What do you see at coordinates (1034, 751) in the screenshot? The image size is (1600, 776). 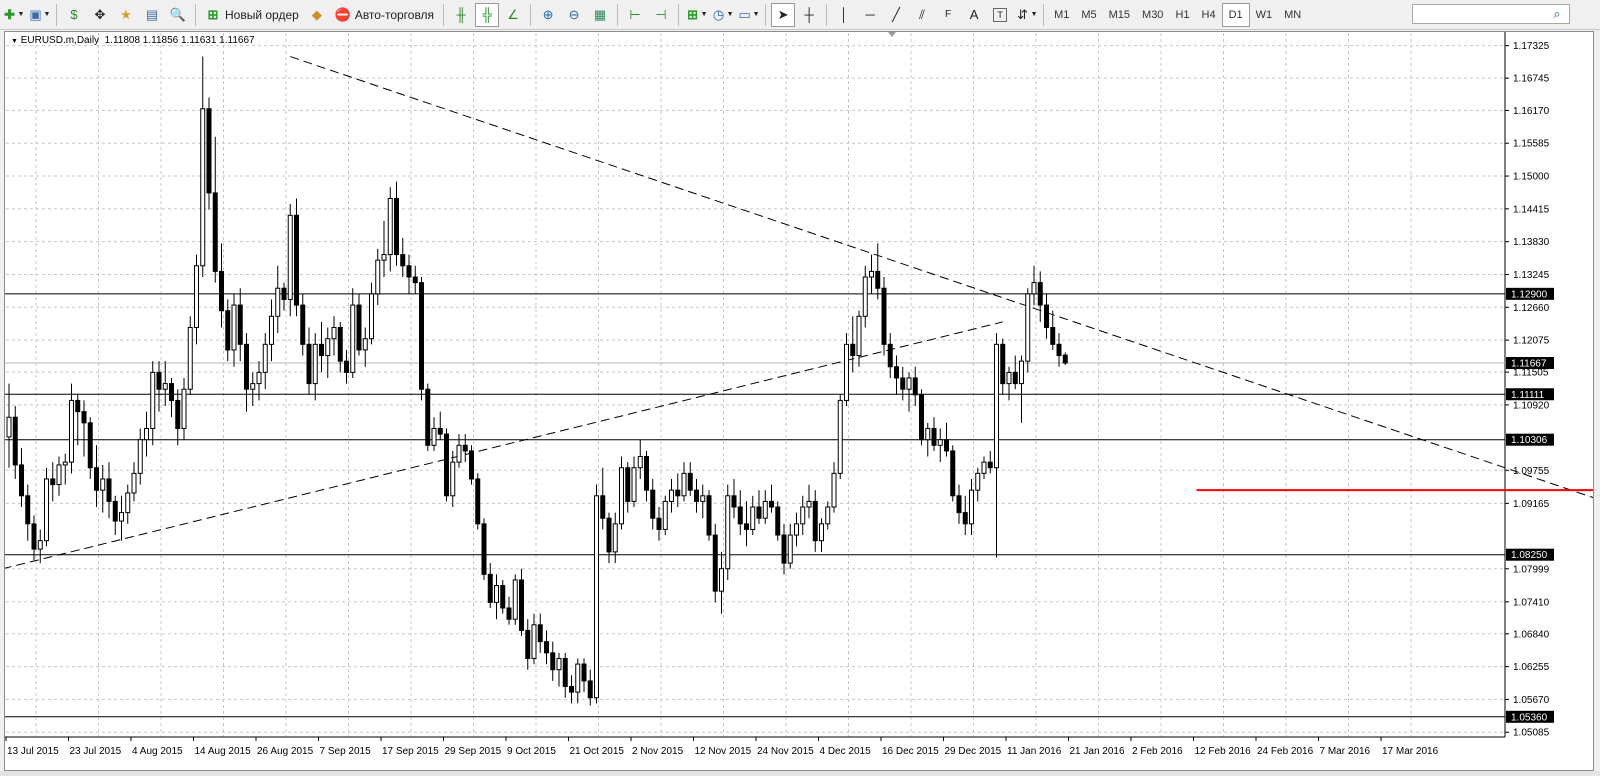 I see `time-tick-label: 11 Jan 2016` at bounding box center [1034, 751].